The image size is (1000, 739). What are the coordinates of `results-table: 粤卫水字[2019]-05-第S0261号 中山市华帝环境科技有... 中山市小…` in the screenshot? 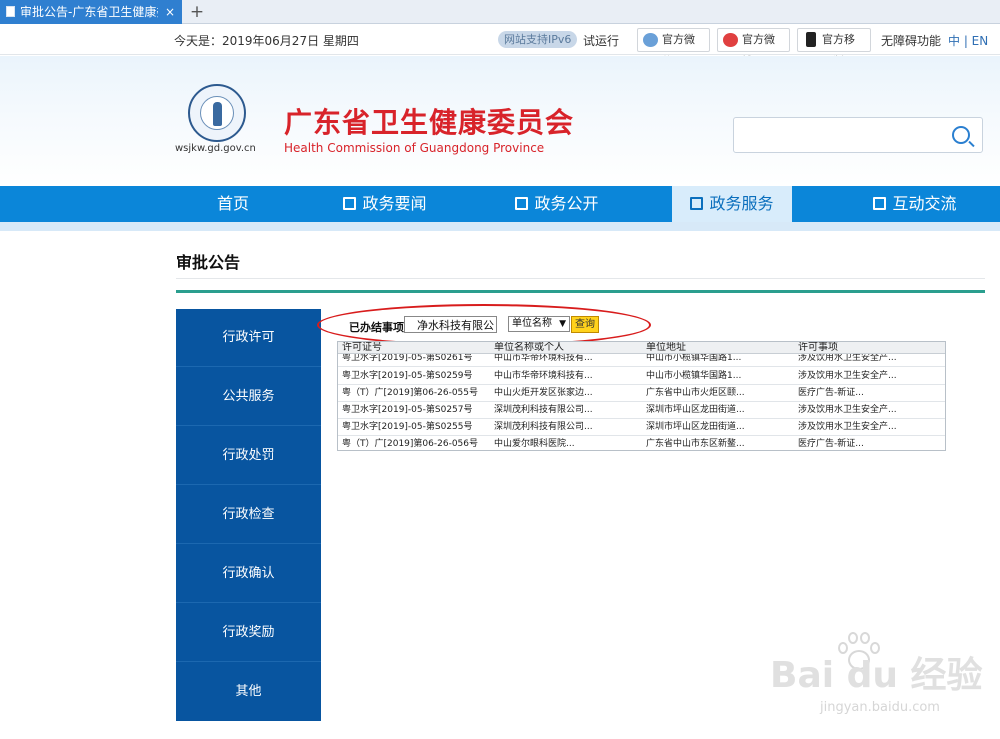 It's located at (641, 396).